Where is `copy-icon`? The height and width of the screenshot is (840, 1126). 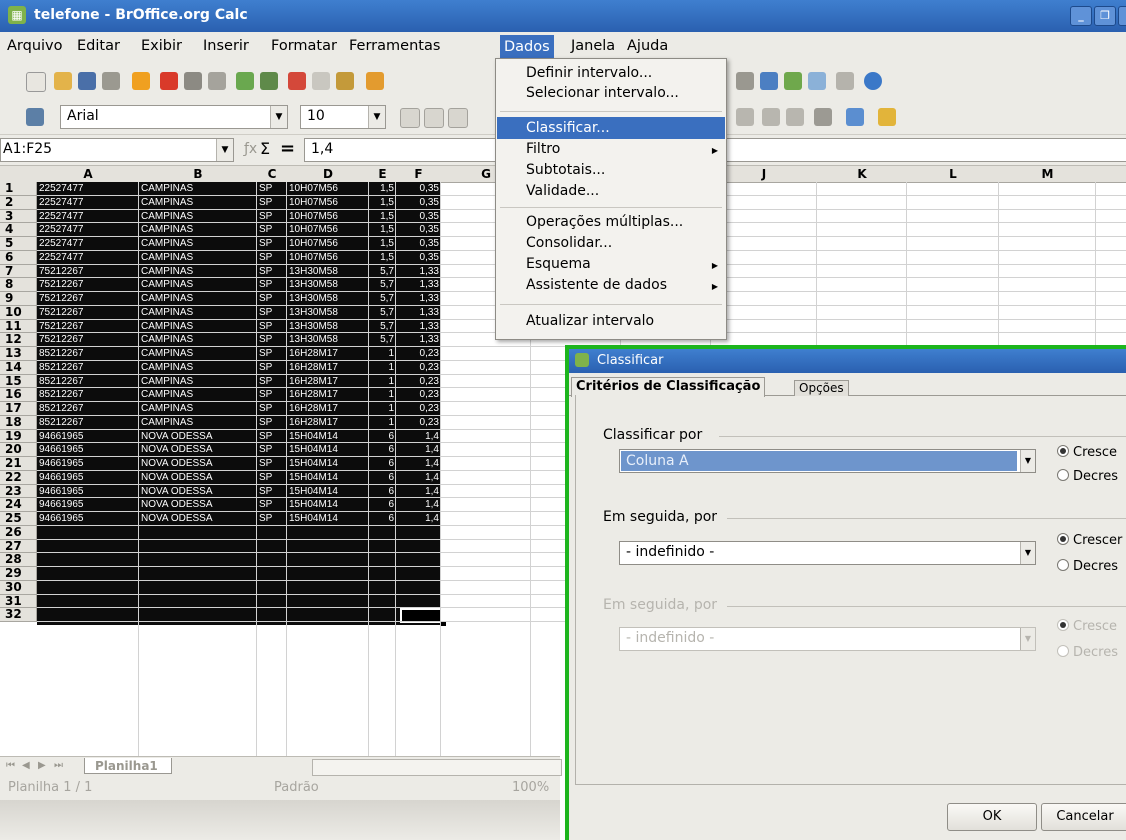
copy-icon is located at coordinates (321, 81).